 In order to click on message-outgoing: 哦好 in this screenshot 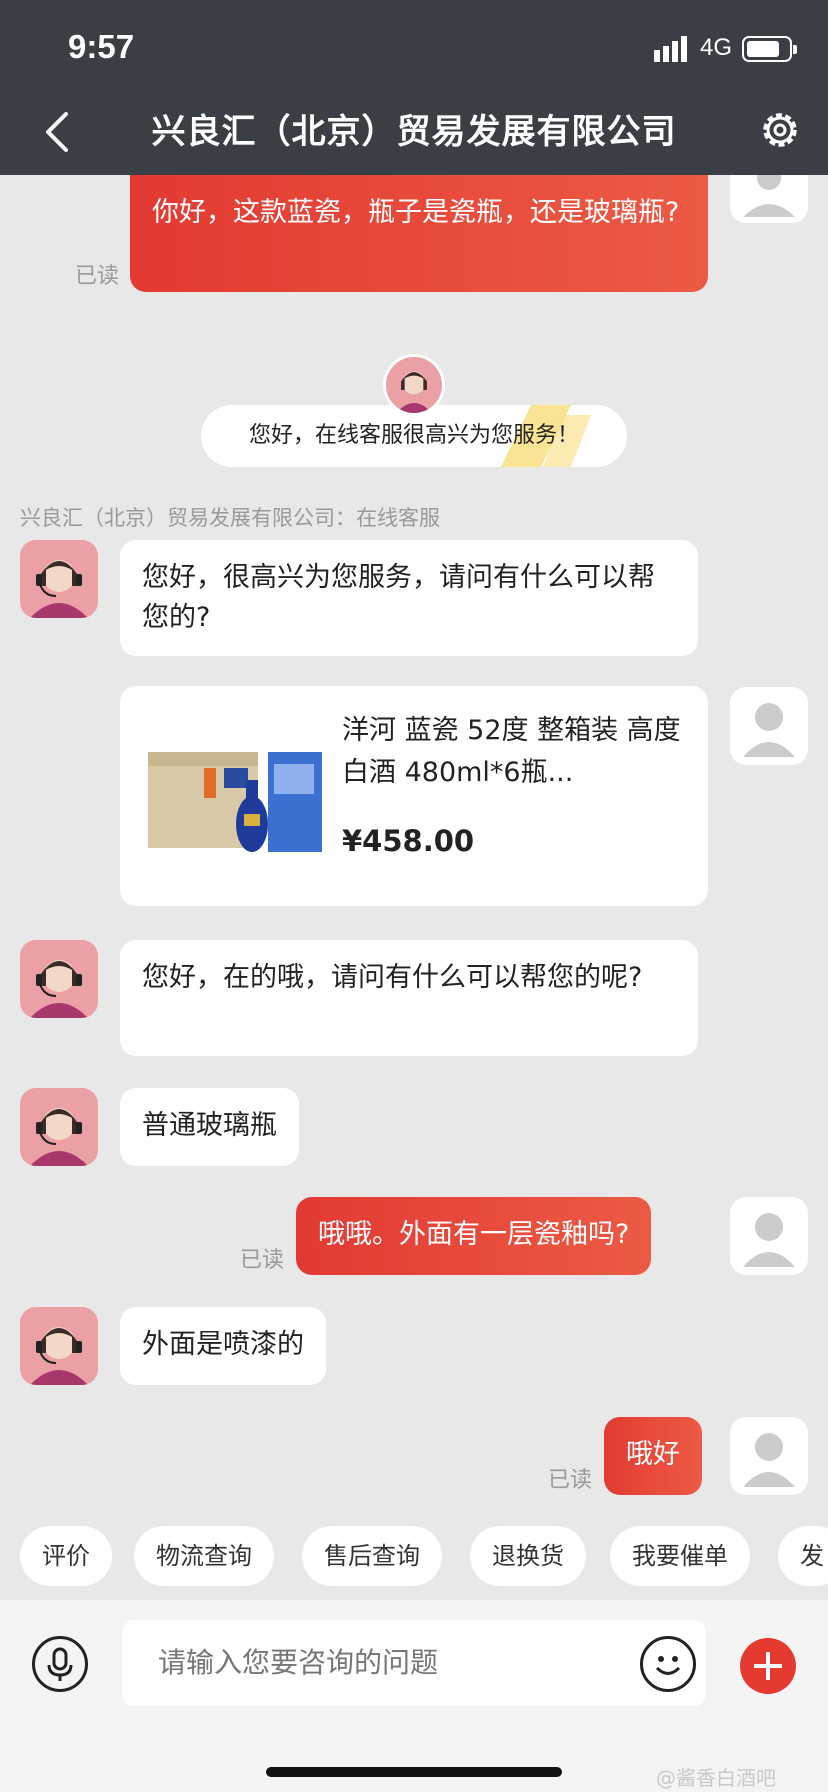, I will do `click(653, 1456)`.